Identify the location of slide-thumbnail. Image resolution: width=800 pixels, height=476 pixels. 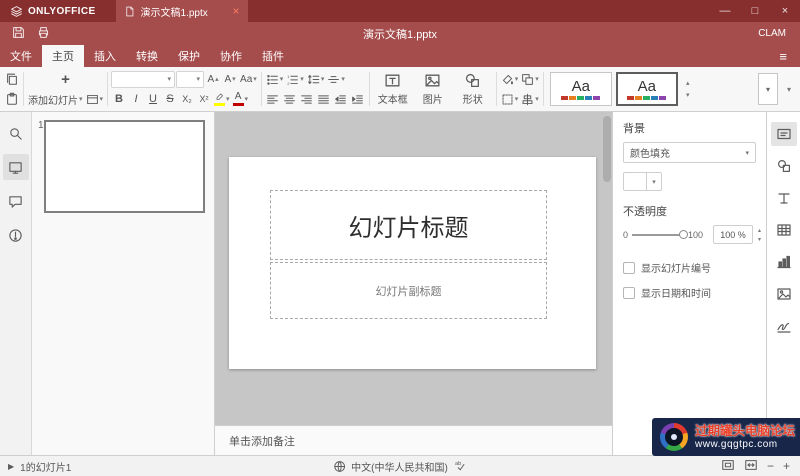
(124, 166).